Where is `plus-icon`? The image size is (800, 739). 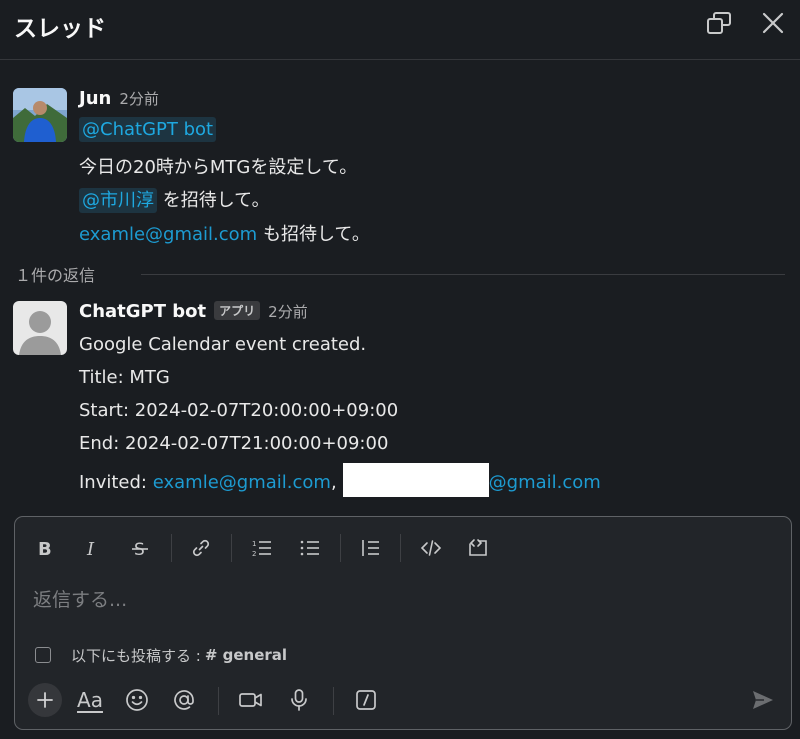 plus-icon is located at coordinates (45, 700).